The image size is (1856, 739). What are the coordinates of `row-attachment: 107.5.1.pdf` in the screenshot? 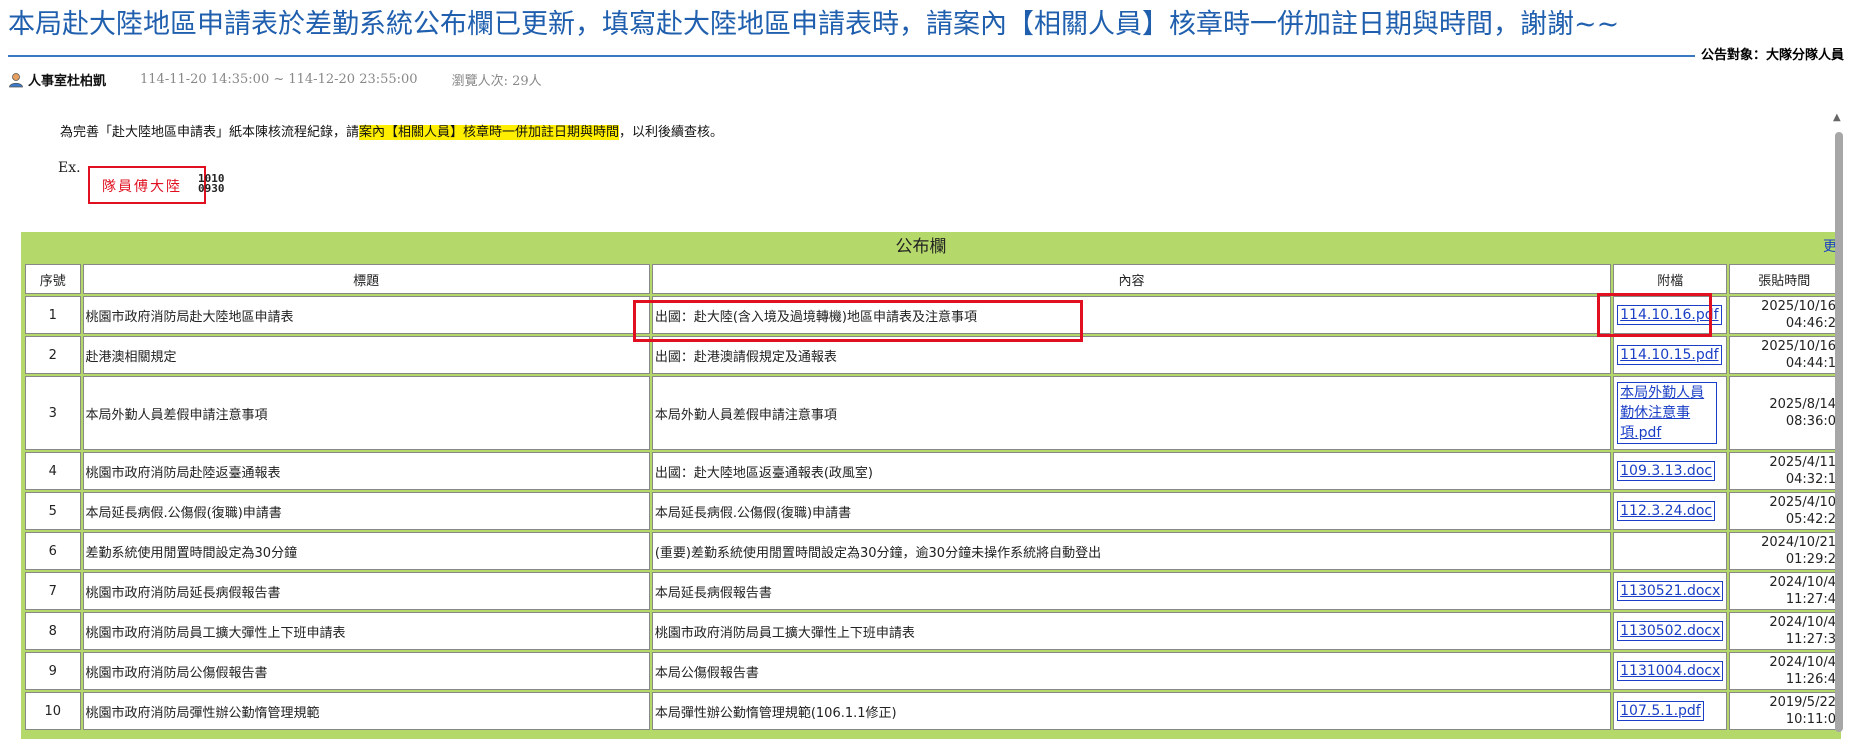 It's located at (1670, 711).